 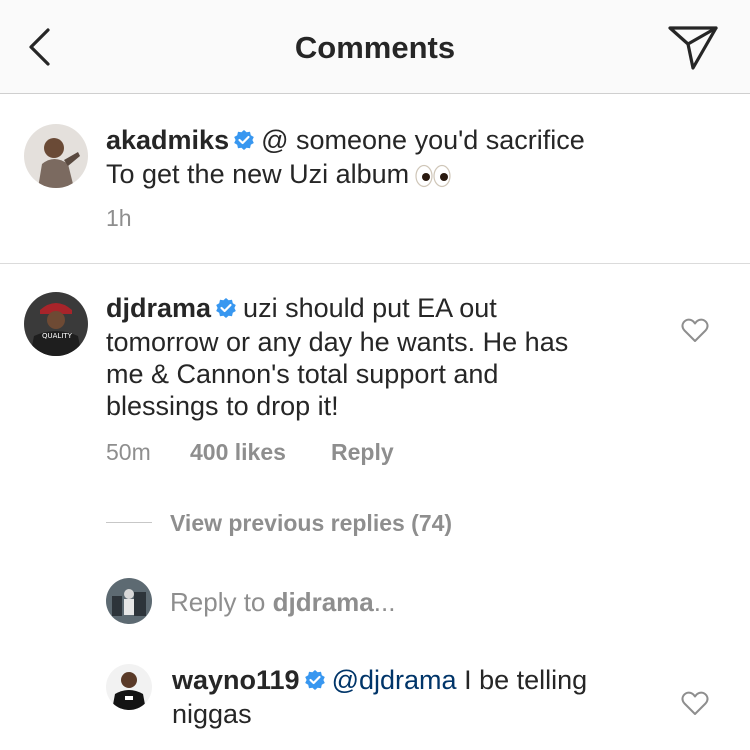 I want to click on page-title: Comments, so click(x=375, y=47).